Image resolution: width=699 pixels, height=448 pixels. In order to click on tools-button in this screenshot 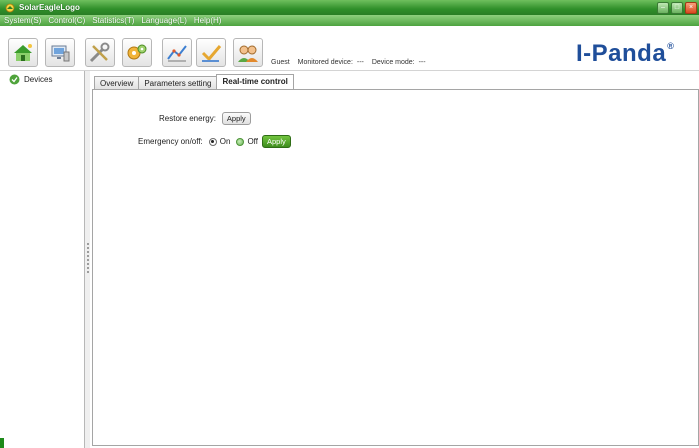, I will do `click(100, 52)`.